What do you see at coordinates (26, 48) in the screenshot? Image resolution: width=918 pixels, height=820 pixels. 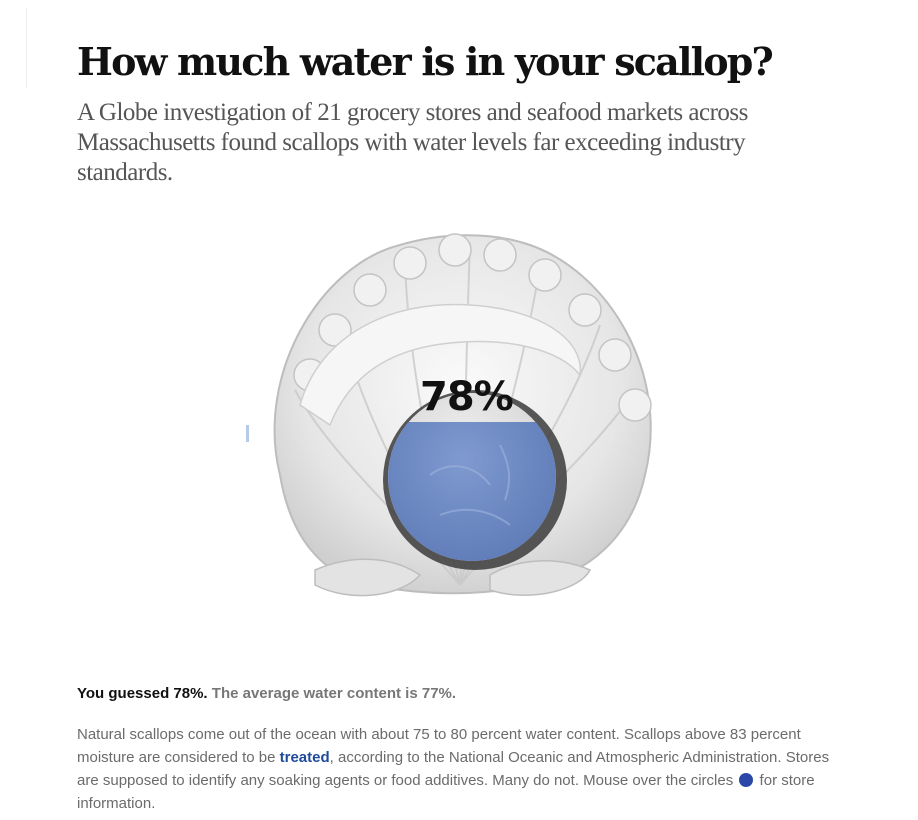 I see `page-edge-line` at bounding box center [26, 48].